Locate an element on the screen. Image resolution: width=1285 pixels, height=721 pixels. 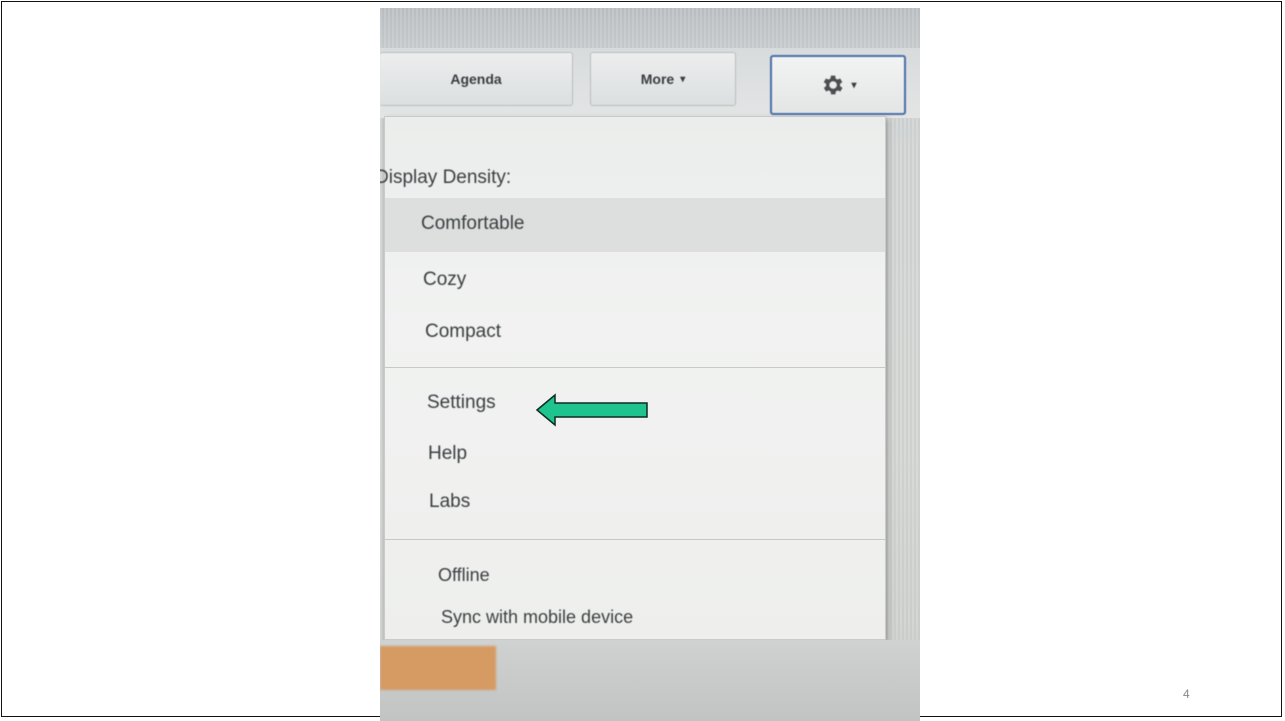
agenda-label: Agenda is located at coordinates (476, 79).